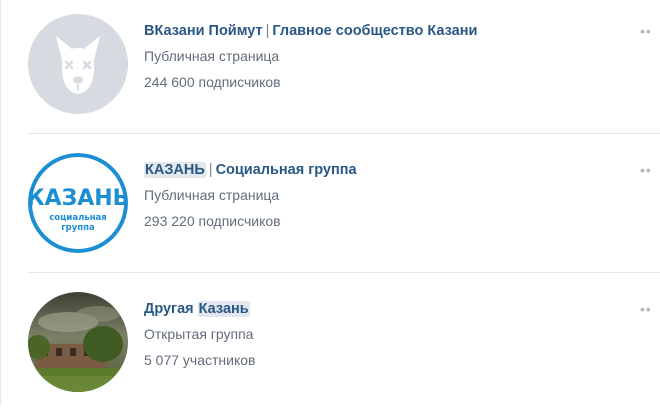  What do you see at coordinates (78, 198) in the screenshot?
I see `logo-title: КАЗАНЬ` at bounding box center [78, 198].